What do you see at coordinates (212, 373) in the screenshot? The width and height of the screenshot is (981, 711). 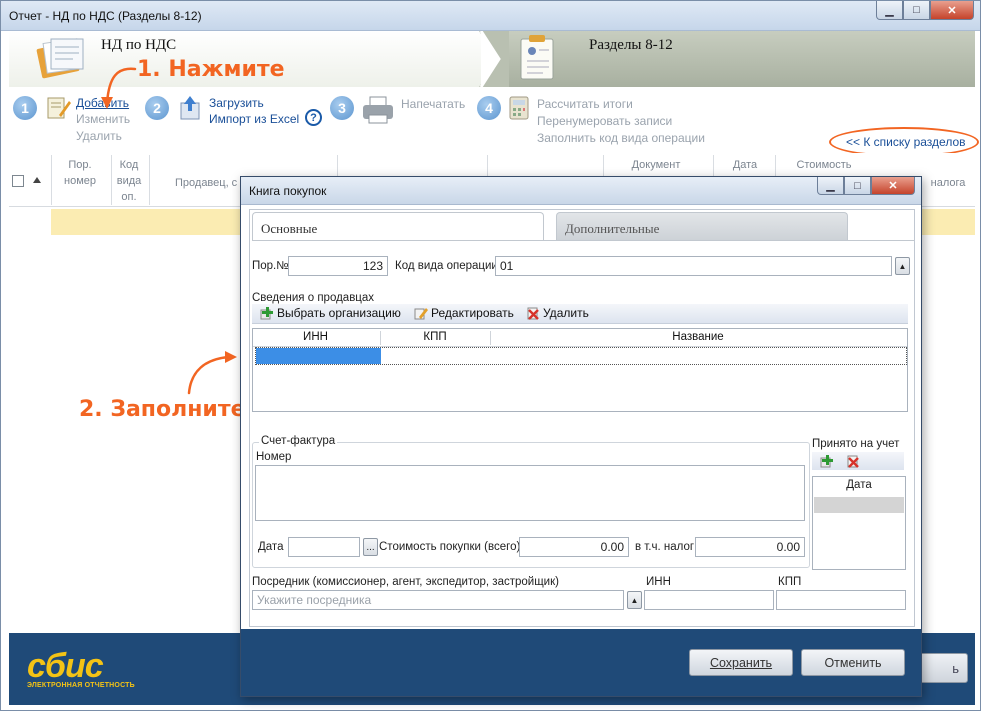 I see `annotation-arrow-2-icon` at bounding box center [212, 373].